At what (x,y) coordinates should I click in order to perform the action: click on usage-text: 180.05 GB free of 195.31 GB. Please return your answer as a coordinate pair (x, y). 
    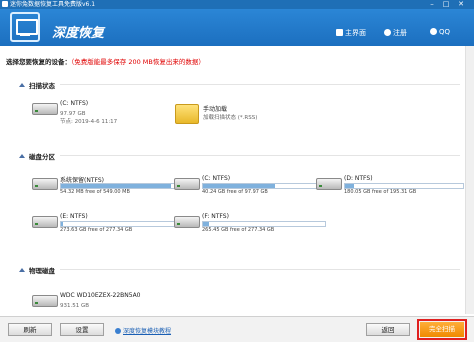
    Looking at the image, I should click on (380, 192).